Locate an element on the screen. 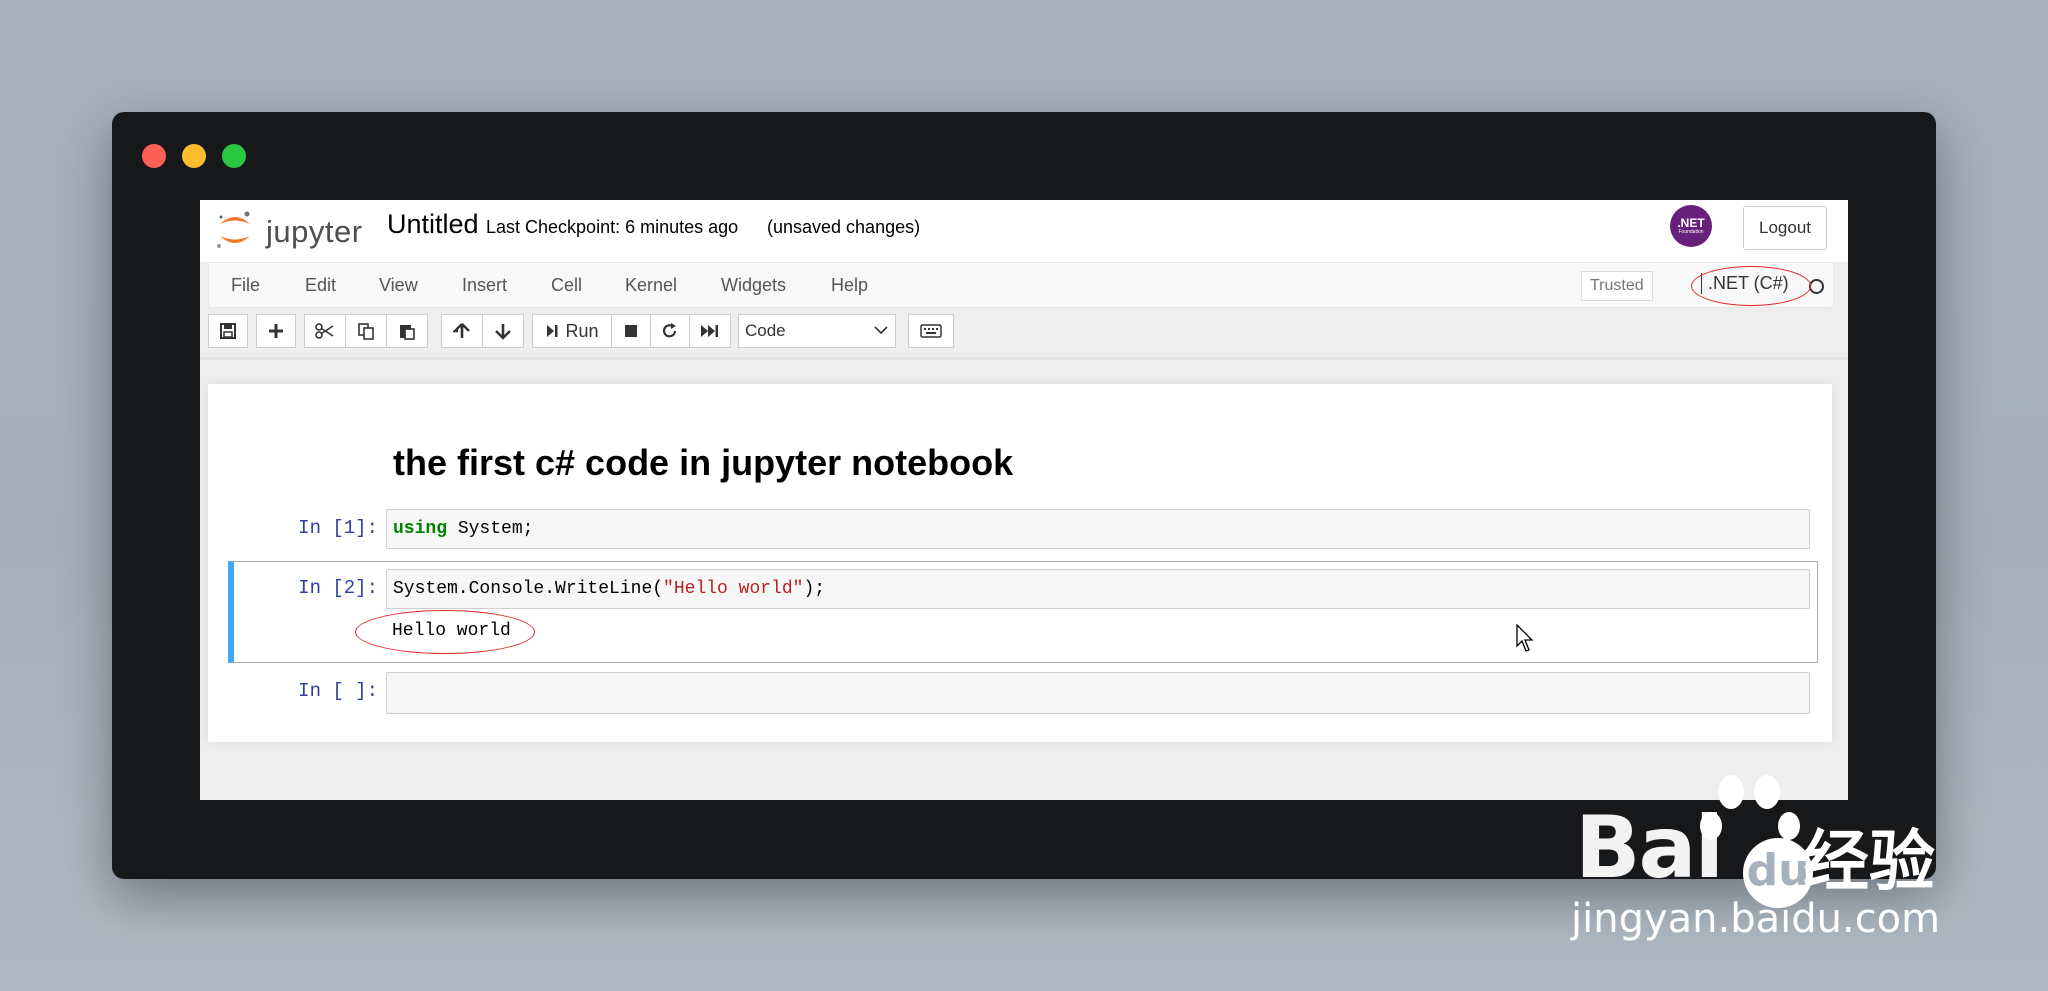  cell-prompt: In [2]: is located at coordinates (338, 588).